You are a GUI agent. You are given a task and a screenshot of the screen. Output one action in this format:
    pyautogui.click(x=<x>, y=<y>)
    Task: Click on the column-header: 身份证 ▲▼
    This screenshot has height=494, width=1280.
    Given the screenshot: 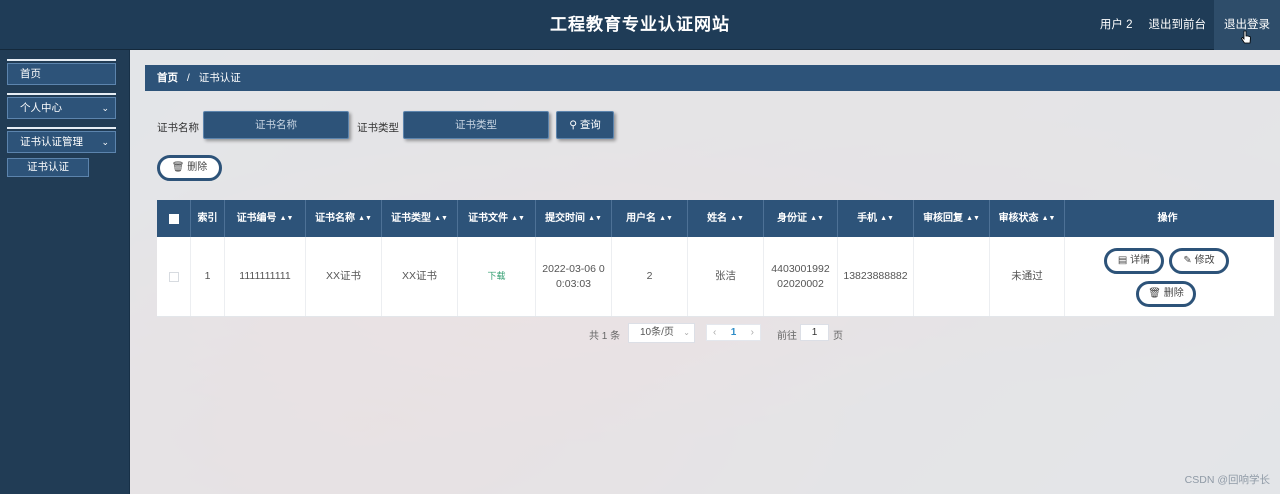 What is the action you would take?
    pyautogui.click(x=801, y=218)
    